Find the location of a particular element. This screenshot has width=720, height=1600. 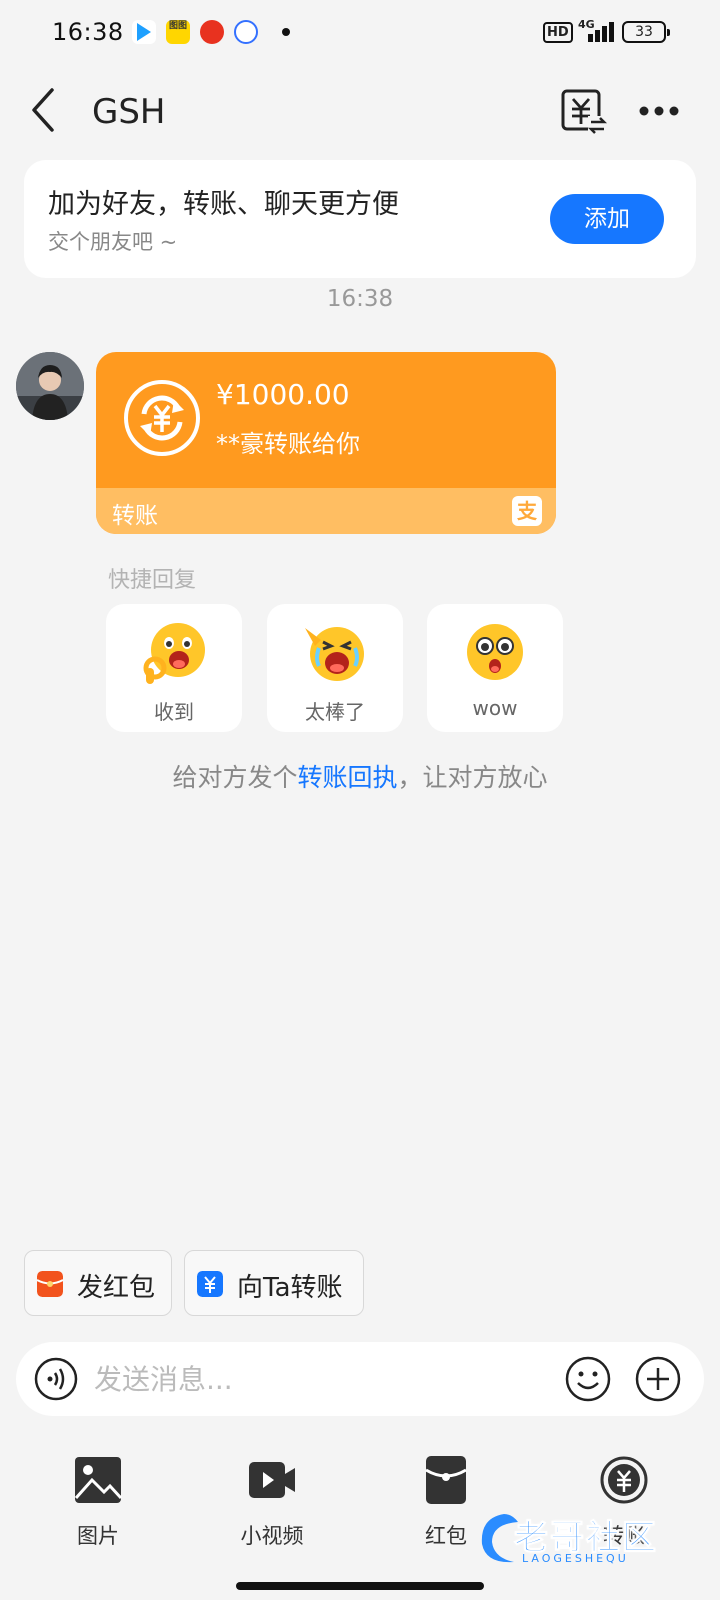

shopping-app-notification-icon is located at coordinates (212, 32).